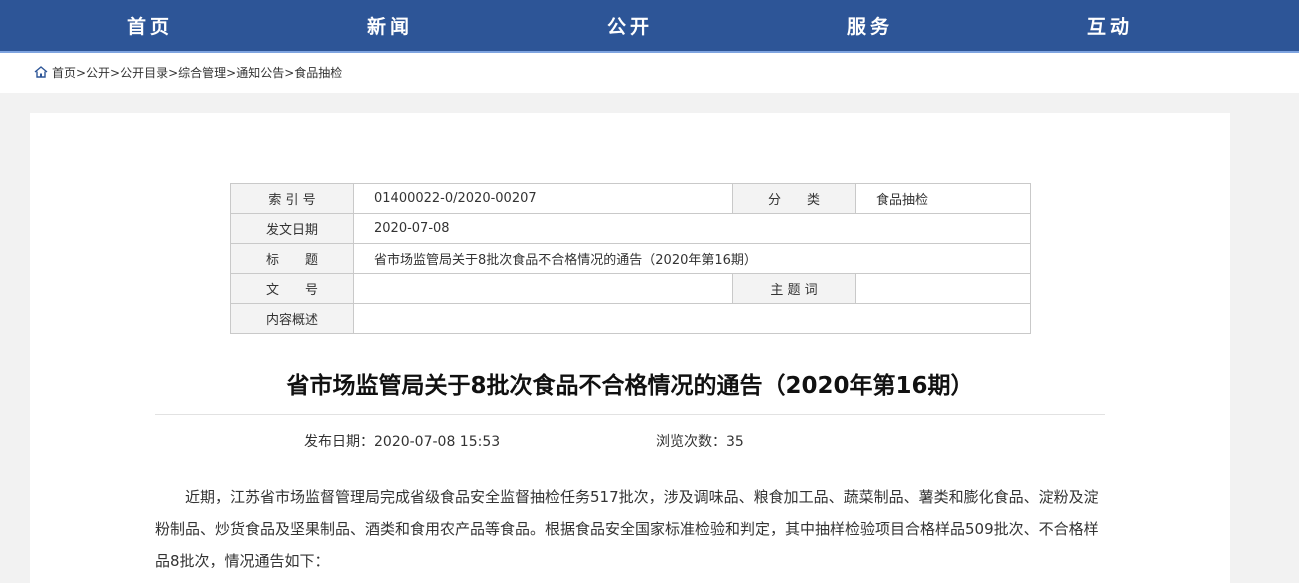  What do you see at coordinates (543, 198) in the screenshot?
I see `index-value: 01400022-0/2020-00207` at bounding box center [543, 198].